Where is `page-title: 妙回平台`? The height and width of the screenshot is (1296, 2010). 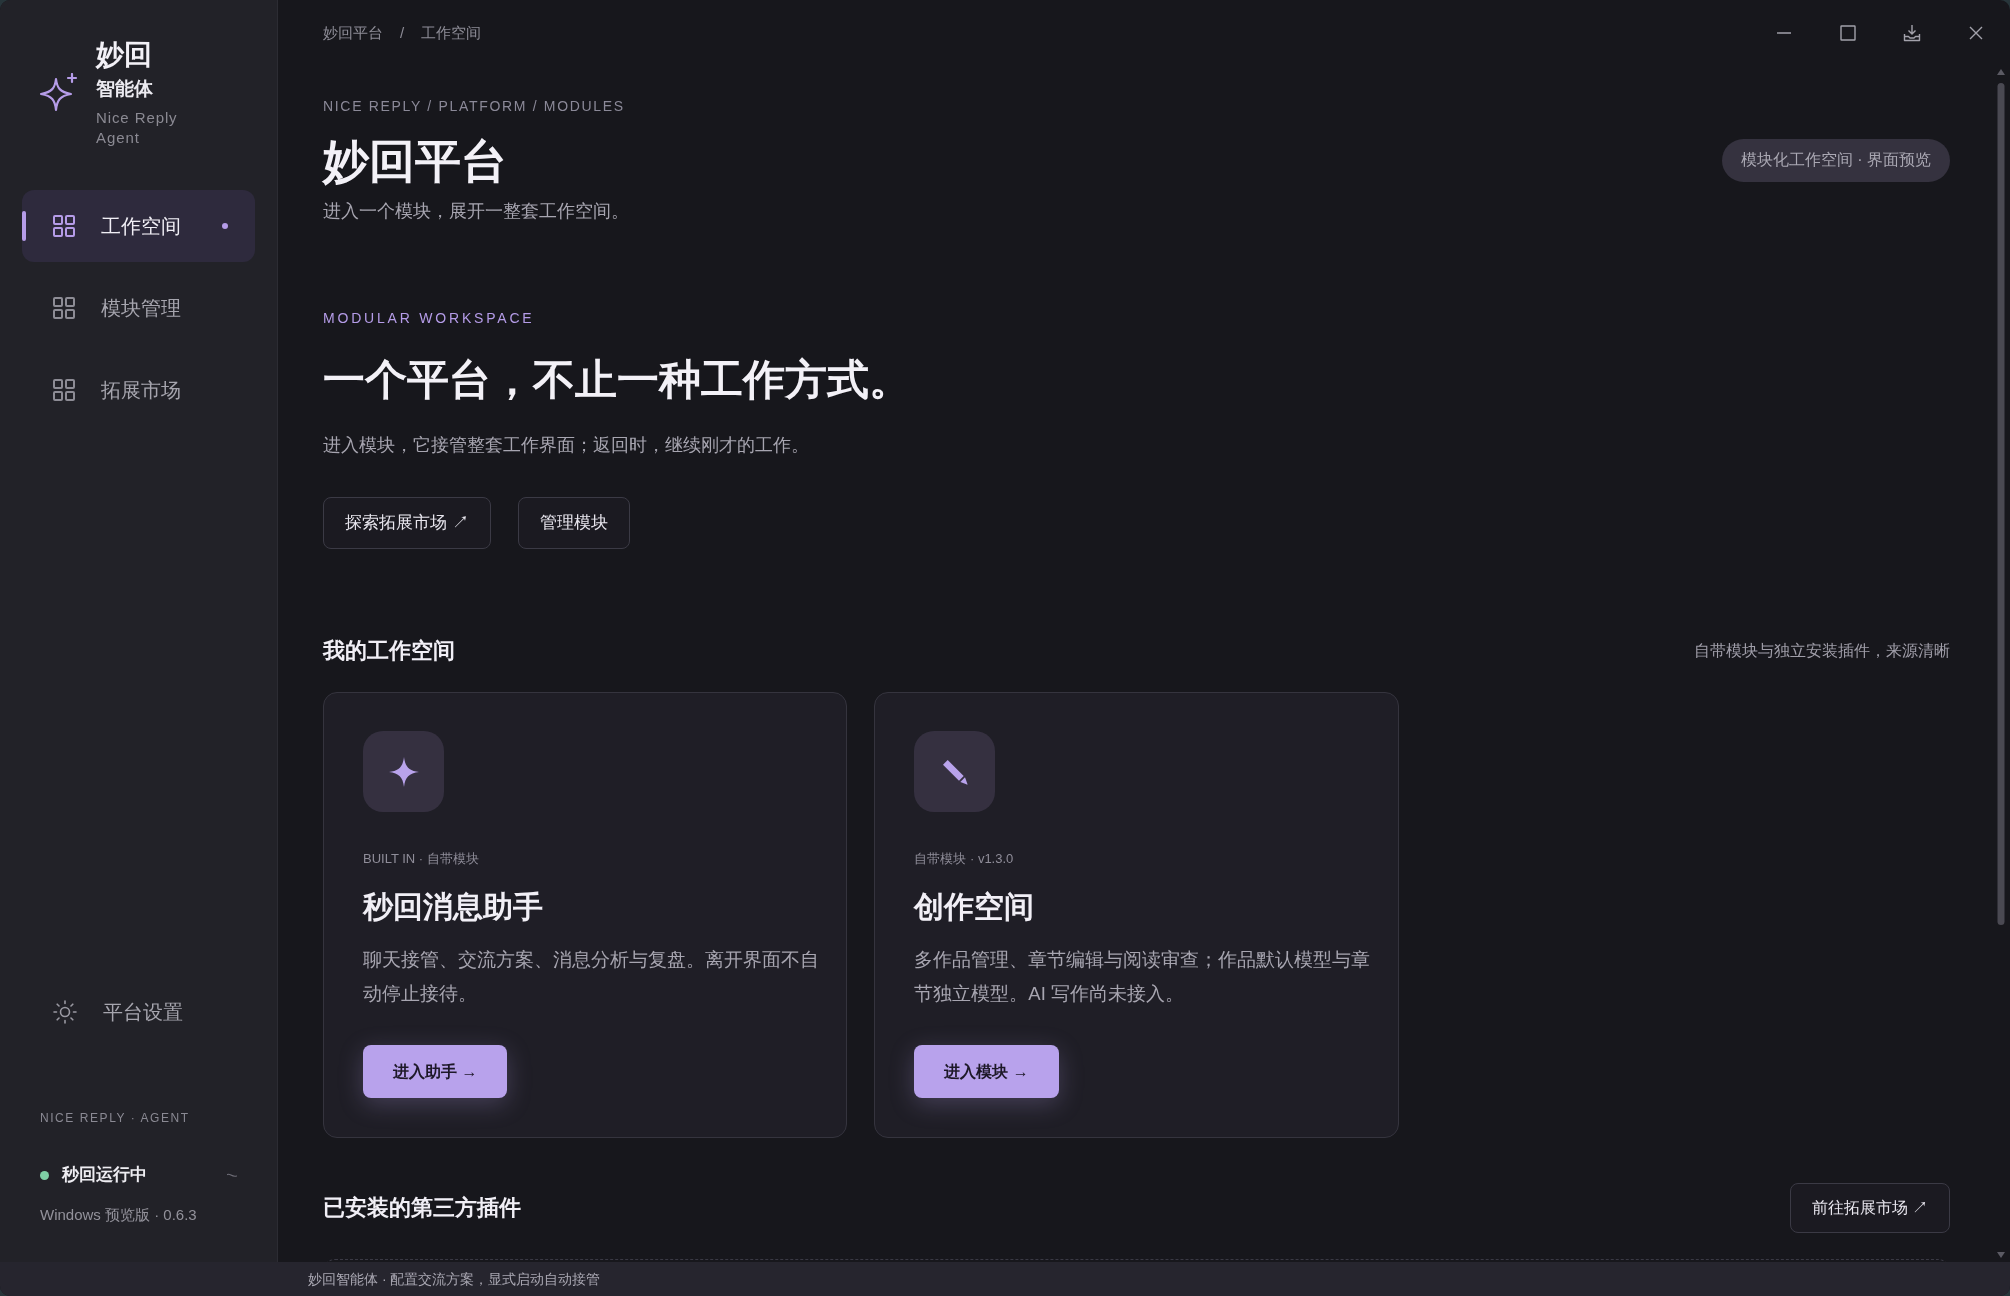
page-title: 妙回平台 is located at coordinates (415, 161).